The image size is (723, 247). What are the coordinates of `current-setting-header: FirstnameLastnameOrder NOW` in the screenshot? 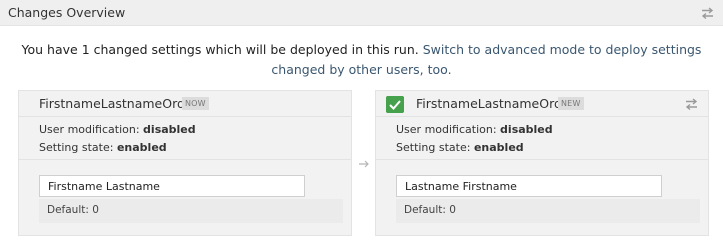 It's located at (185, 104).